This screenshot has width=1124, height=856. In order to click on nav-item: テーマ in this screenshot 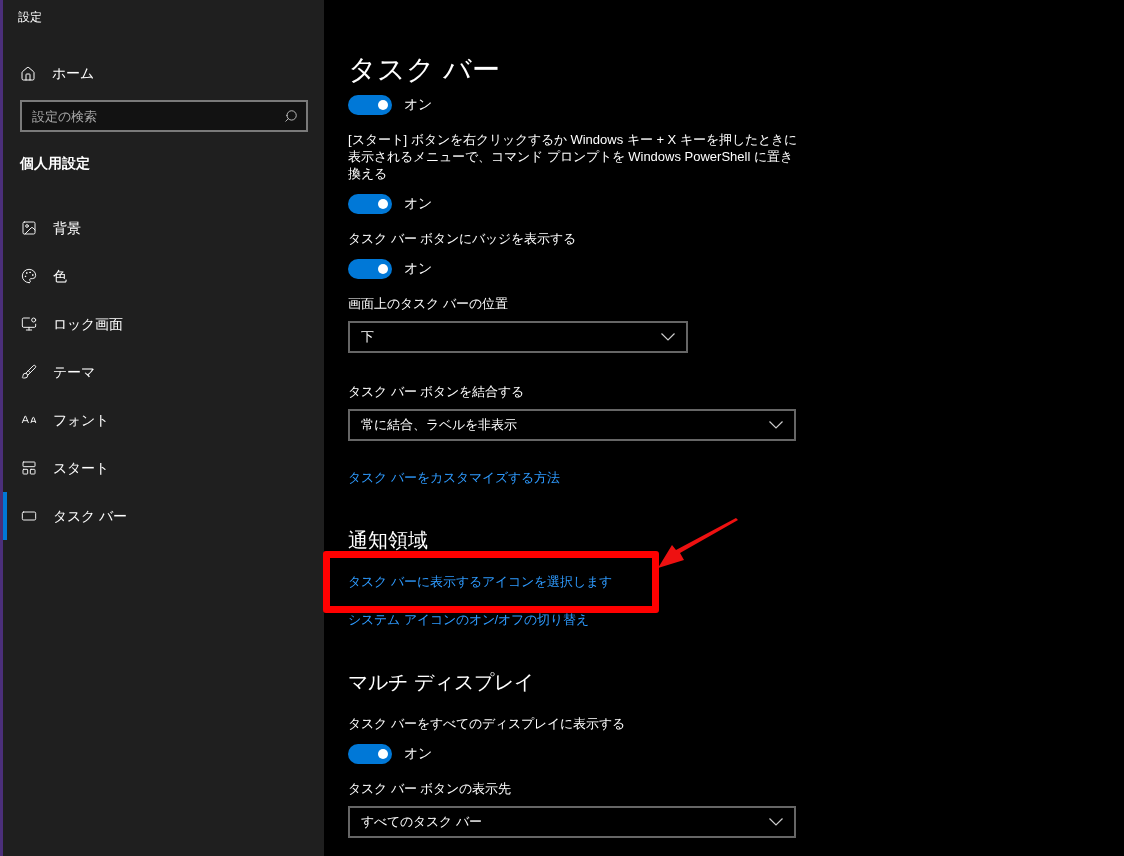, I will do `click(163, 372)`.